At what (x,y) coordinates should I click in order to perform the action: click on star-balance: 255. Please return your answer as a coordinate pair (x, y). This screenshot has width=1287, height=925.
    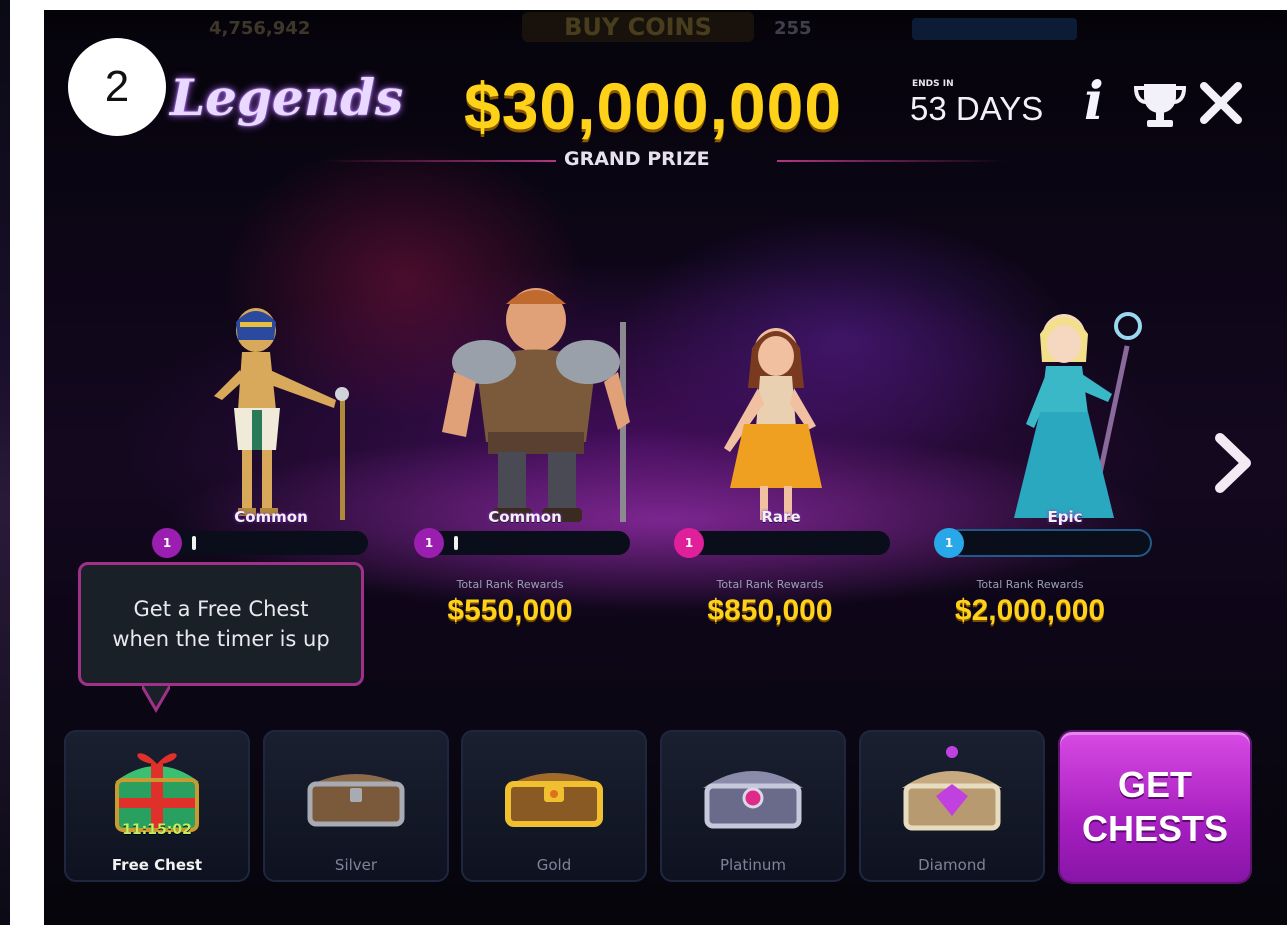
    Looking at the image, I should click on (793, 28).